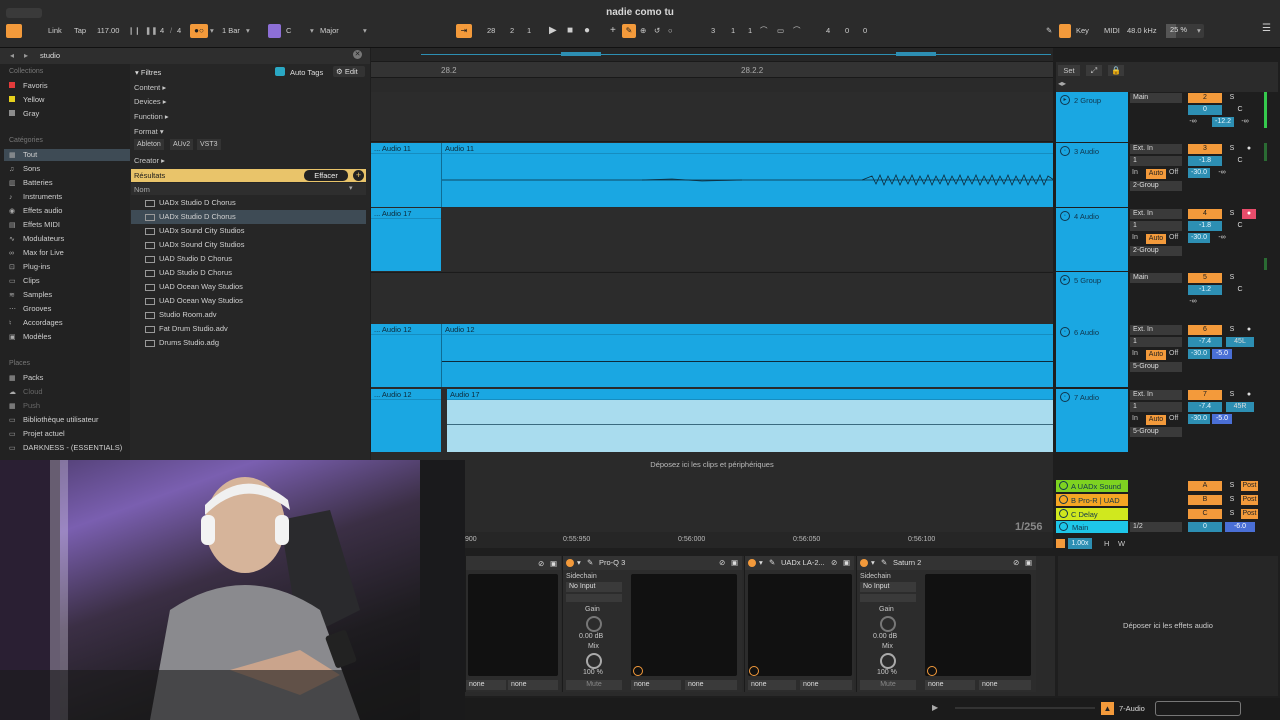 The width and height of the screenshot is (1280, 720). What do you see at coordinates (65, 448) in the screenshot?
I see `place-darkness: ▭ DARKNESS - (ESSENTIALS)` at bounding box center [65, 448].